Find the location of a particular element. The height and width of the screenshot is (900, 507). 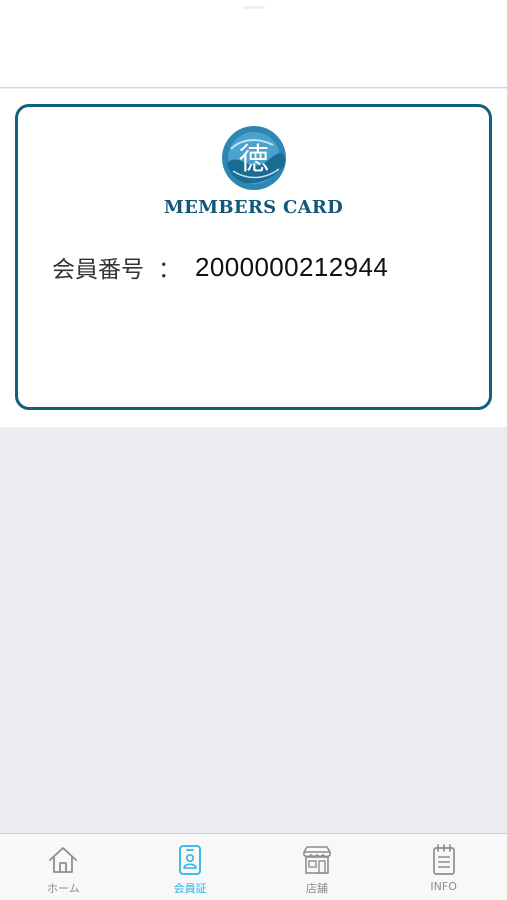

tab-store: 店舗 is located at coordinates (317, 867).